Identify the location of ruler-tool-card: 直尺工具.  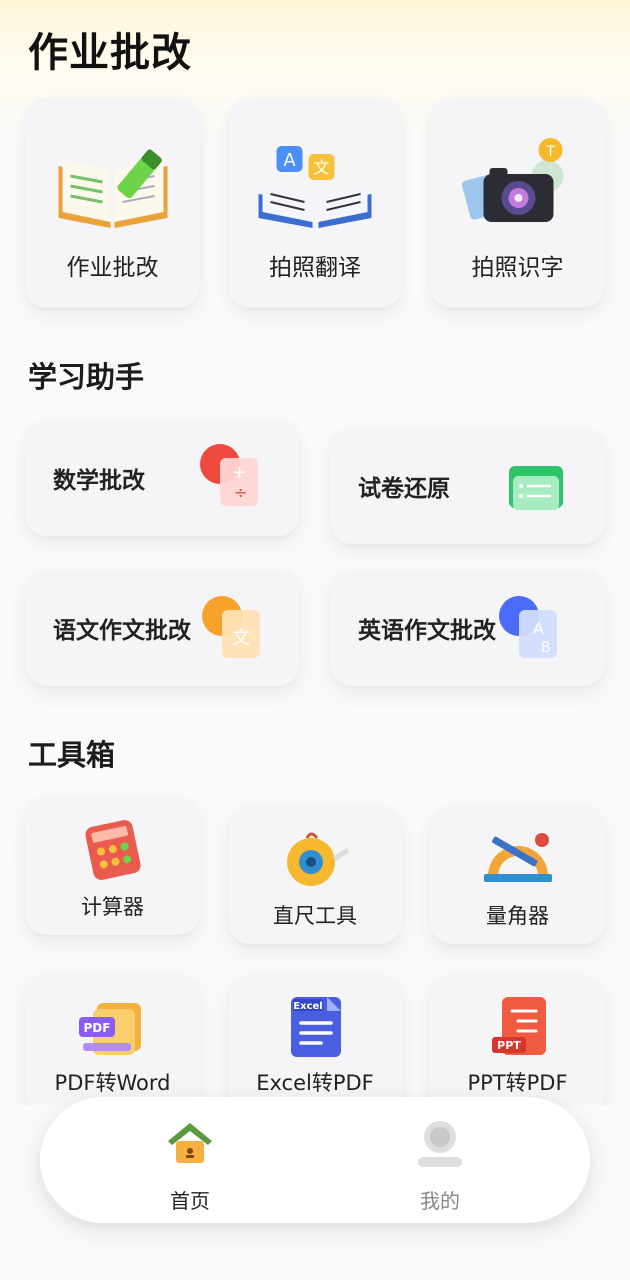
(315, 875).